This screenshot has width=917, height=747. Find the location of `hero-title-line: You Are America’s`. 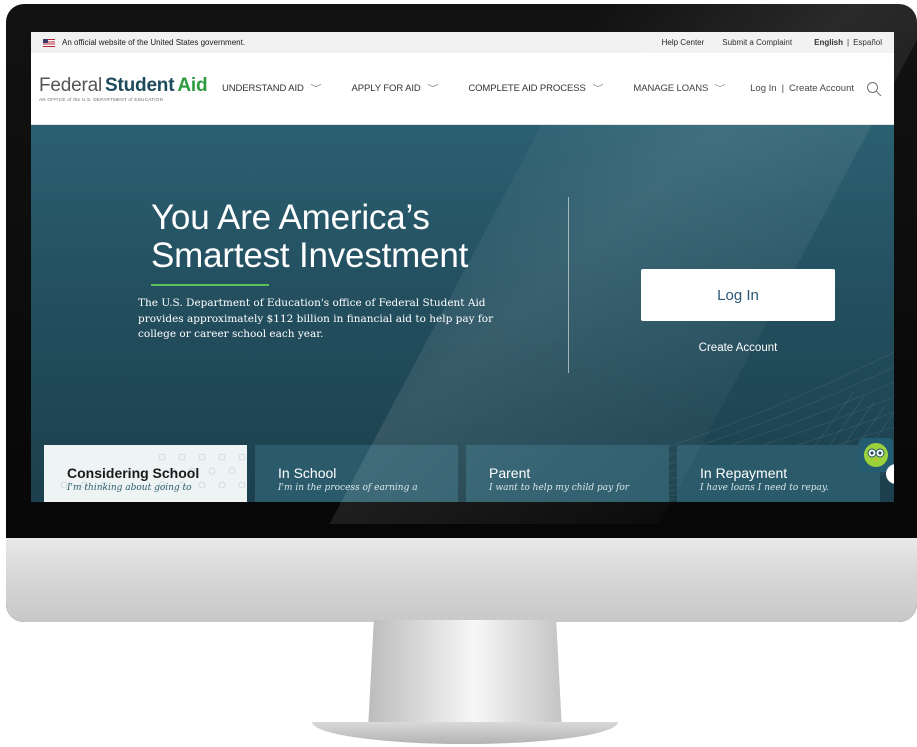

hero-title-line: You Are America’s is located at coordinates (290, 217).